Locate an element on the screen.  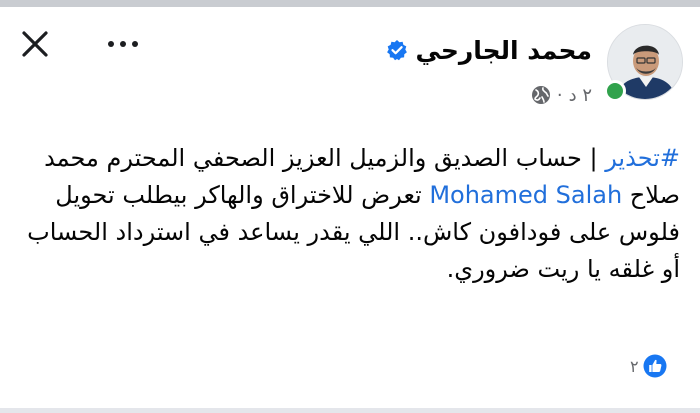
reactions-summary: ٢ is located at coordinates (648, 366).